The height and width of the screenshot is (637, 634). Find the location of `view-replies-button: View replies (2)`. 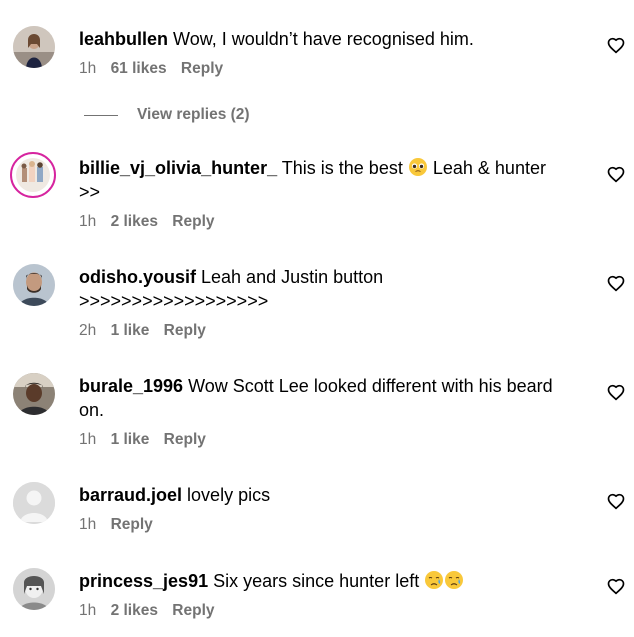

view-replies-button: View replies (2) is located at coordinates (167, 115).